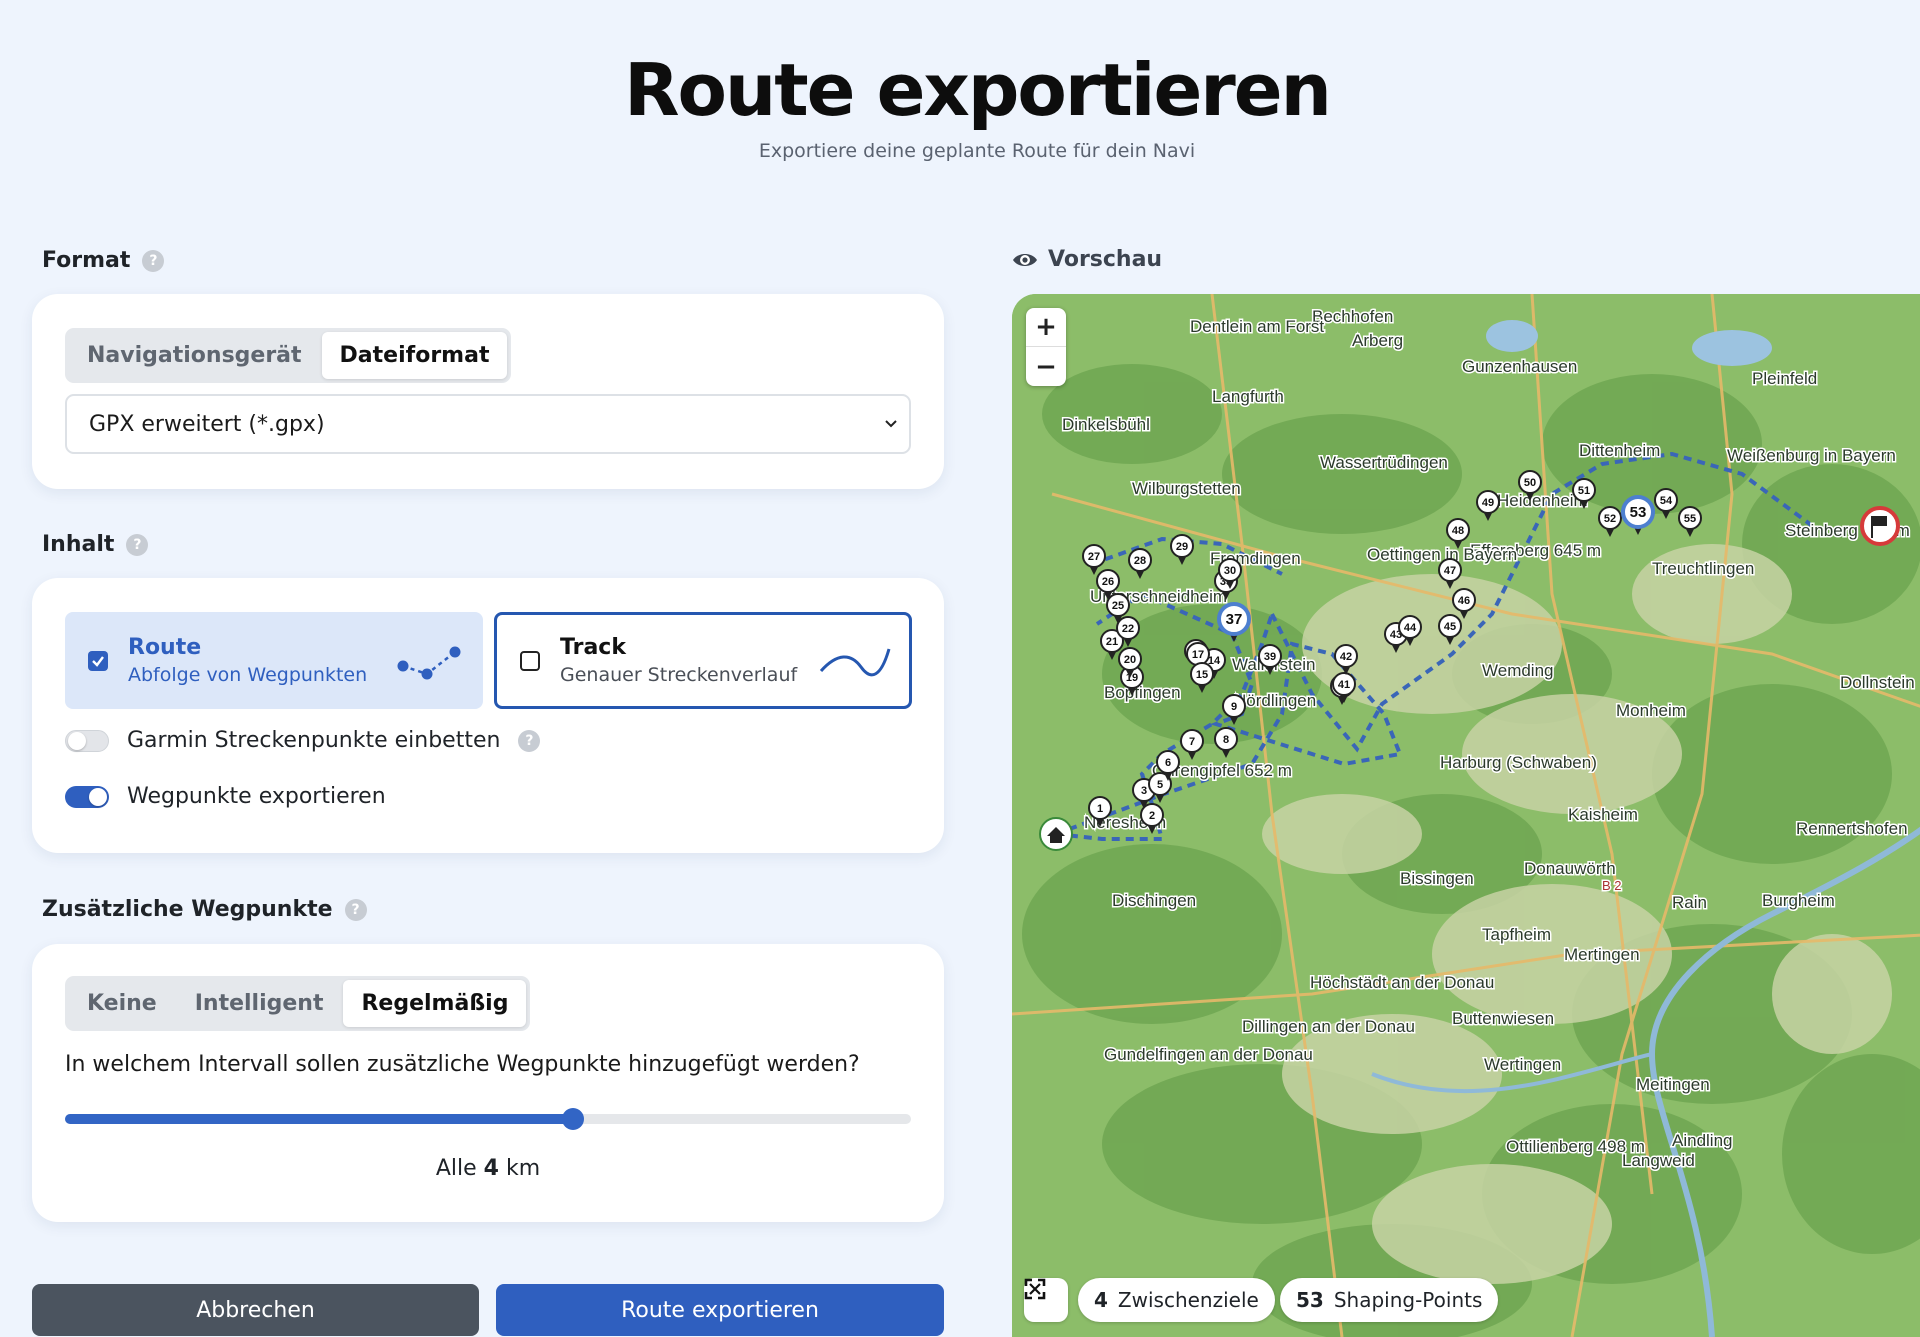 This screenshot has width=1920, height=1337. What do you see at coordinates (1522, 1064) in the screenshot?
I see `map-place-label: Wertingen` at bounding box center [1522, 1064].